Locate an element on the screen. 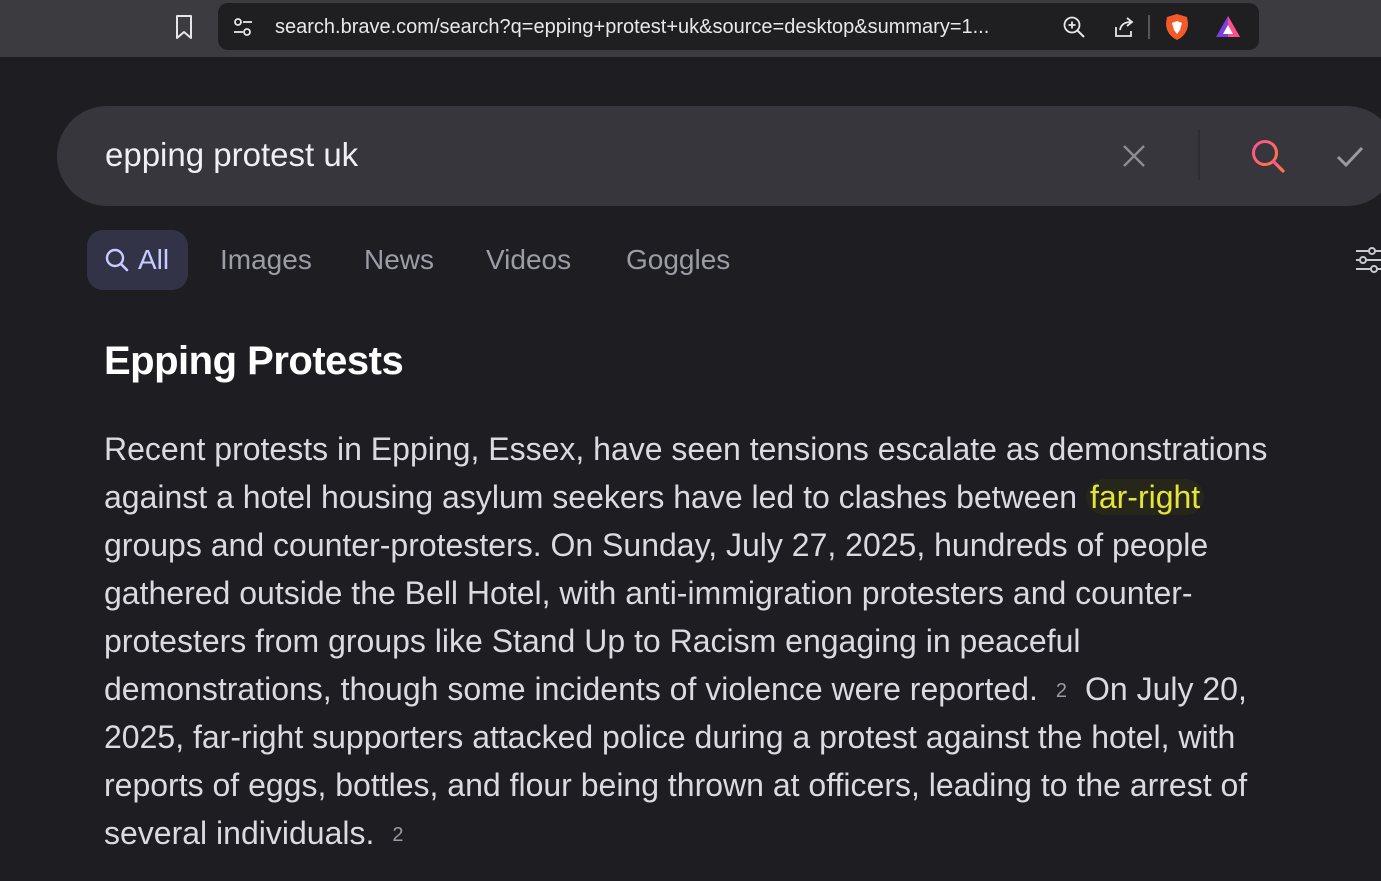 This screenshot has width=1381, height=881. summary-title: Epping Protests is located at coordinates (254, 361).